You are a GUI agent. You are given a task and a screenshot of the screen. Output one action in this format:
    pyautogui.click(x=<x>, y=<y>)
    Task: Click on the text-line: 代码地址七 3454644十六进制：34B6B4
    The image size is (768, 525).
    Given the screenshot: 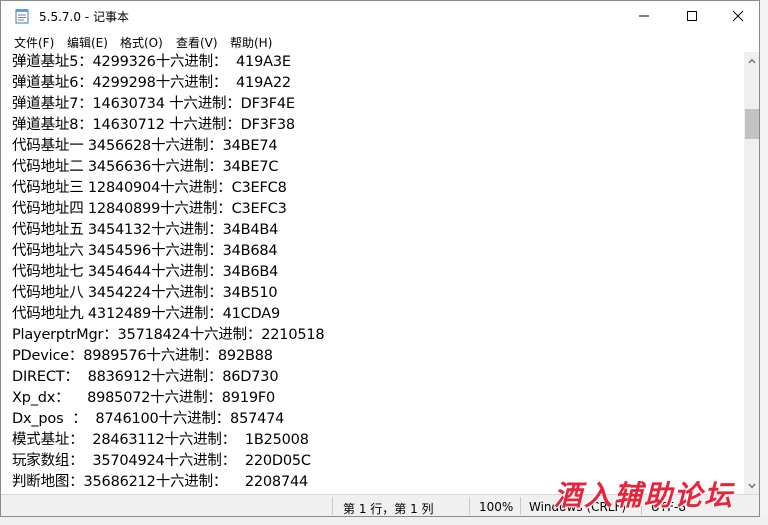 What is the action you would take?
    pyautogui.click(x=145, y=272)
    